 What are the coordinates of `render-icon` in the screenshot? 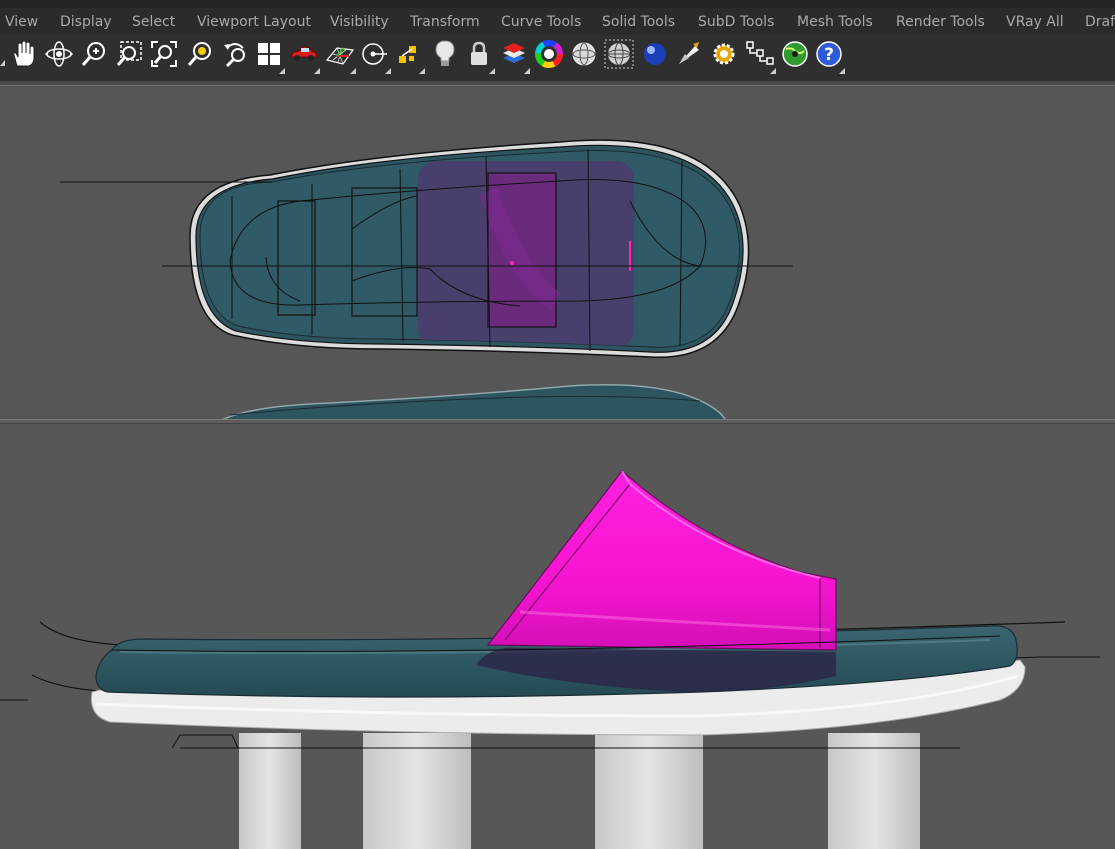 It's located at (689, 54).